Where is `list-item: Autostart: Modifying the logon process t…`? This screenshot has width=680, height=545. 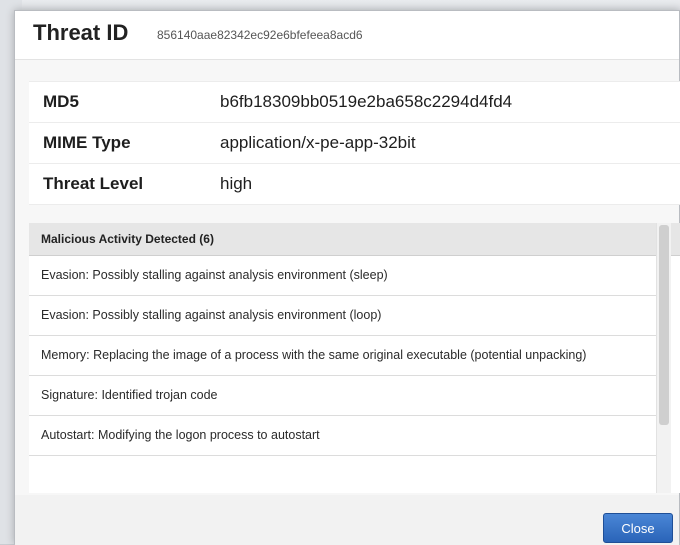 list-item: Autostart: Modifying the logon process t… is located at coordinates (343, 436).